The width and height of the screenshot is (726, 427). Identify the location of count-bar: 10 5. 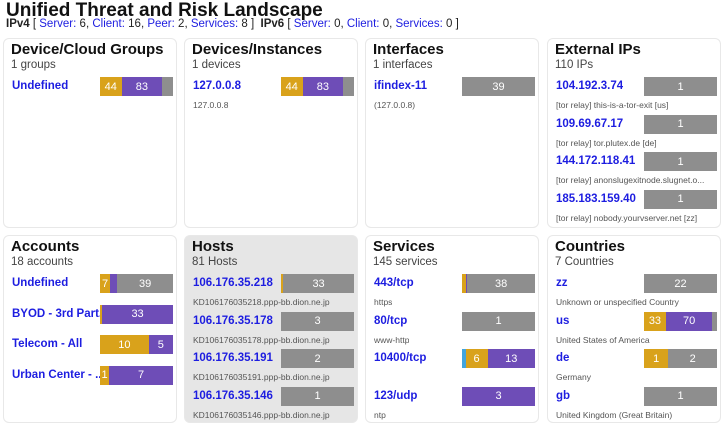
(136, 344).